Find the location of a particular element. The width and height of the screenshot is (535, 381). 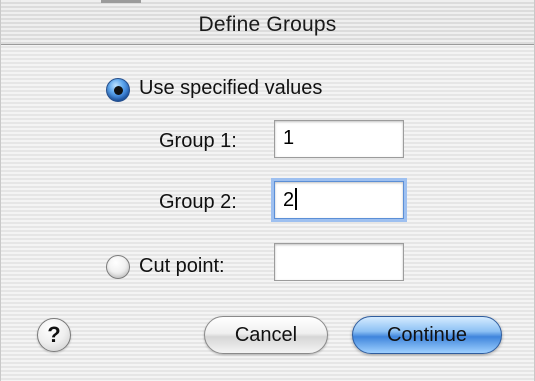

group-1-label: Group 1: is located at coordinates (198, 141).